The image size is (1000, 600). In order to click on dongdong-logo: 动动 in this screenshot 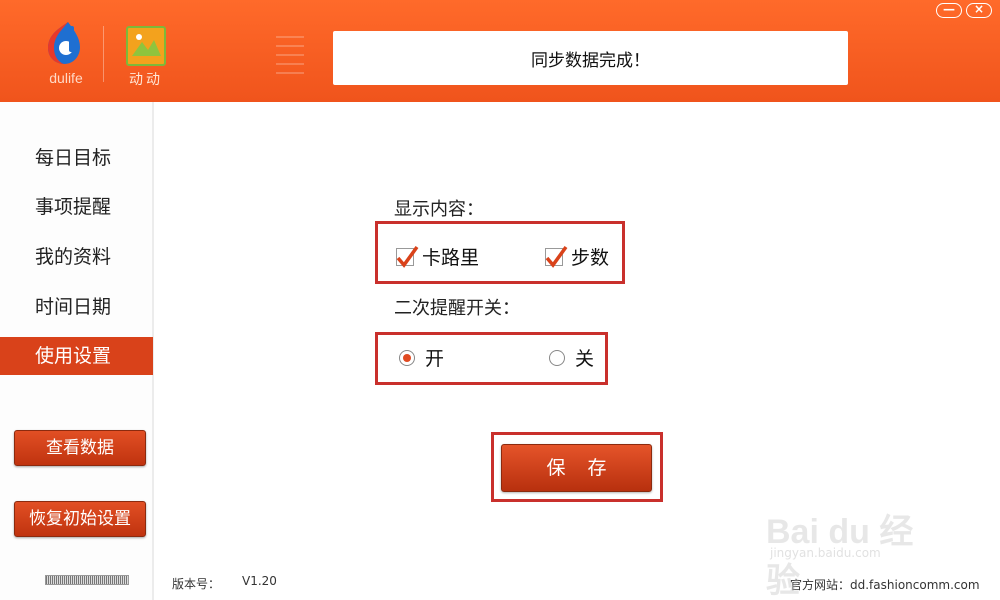, I will do `click(146, 56)`.